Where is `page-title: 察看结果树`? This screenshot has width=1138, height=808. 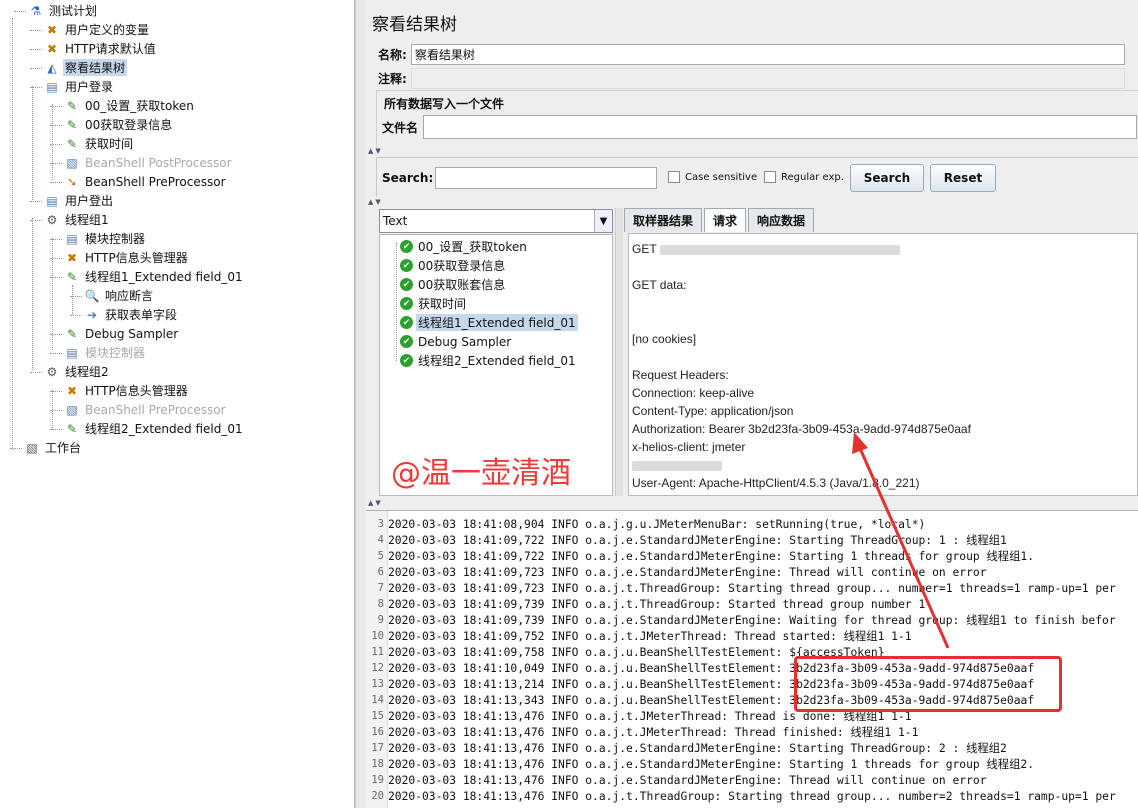
page-title: 察看结果树 is located at coordinates (414, 25).